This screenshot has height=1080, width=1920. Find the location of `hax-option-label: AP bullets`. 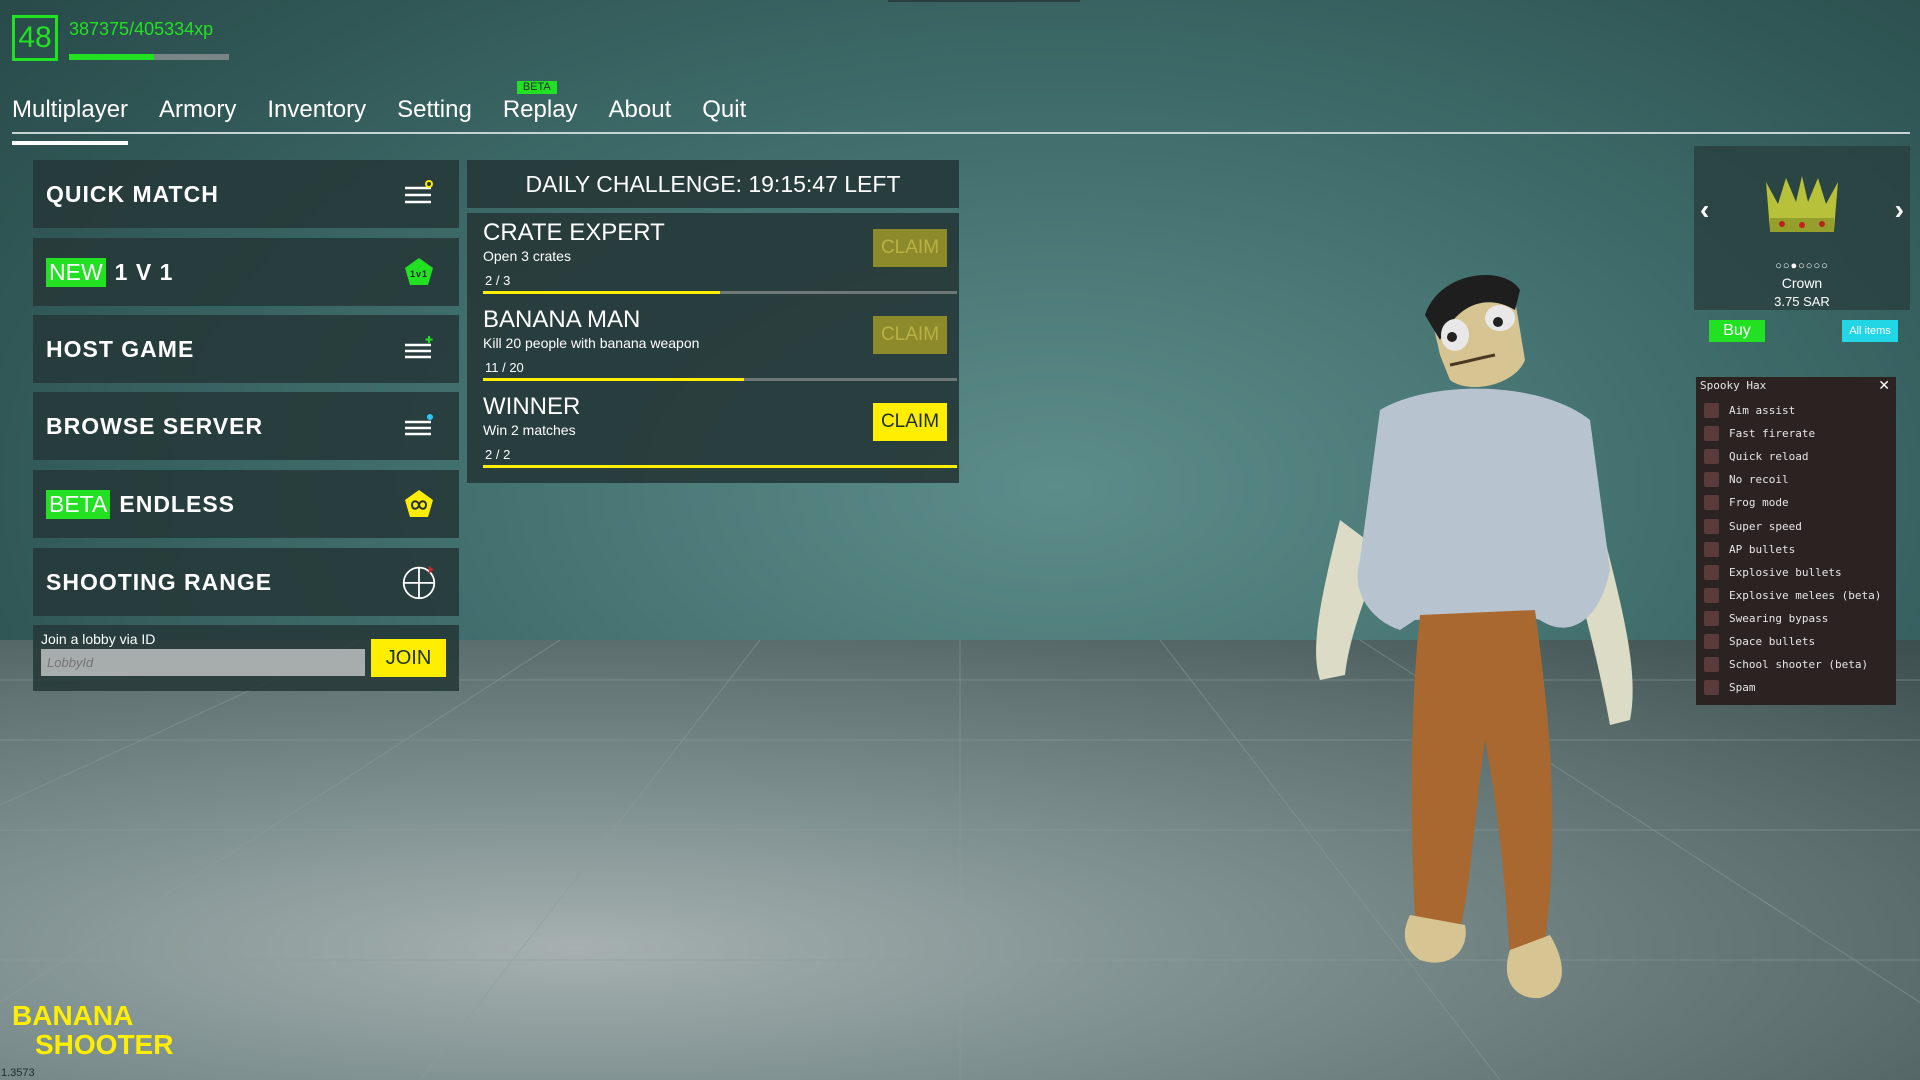

hax-option-label: AP bullets is located at coordinates (1762, 549).